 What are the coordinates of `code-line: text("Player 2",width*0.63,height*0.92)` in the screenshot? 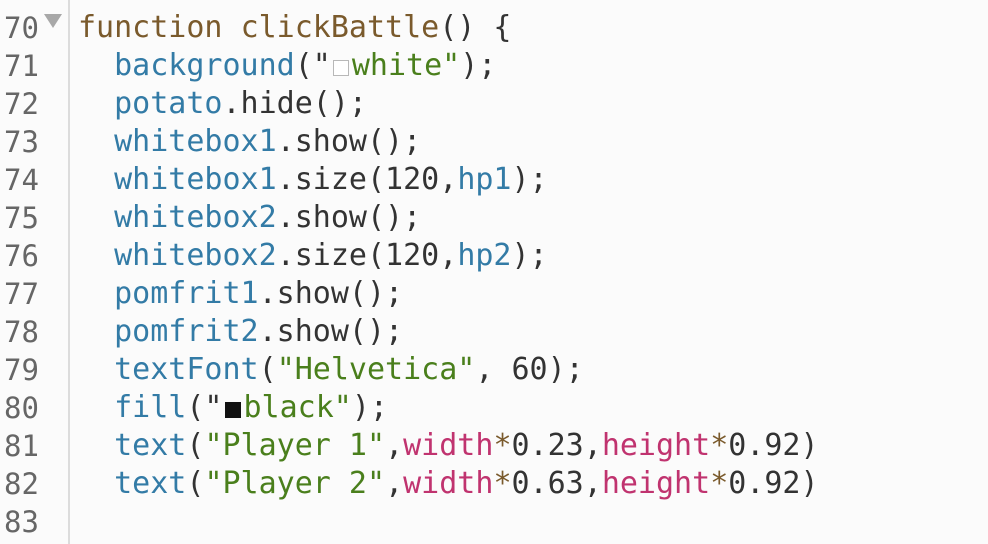 It's located at (448, 484).